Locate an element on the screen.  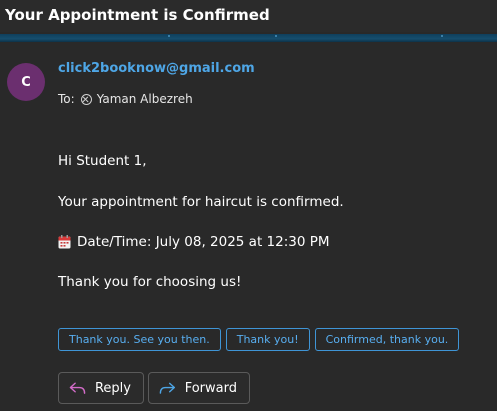
datetime-line: Date/Time: July 08, 2025 at 12:30 PM is located at coordinates (194, 242).